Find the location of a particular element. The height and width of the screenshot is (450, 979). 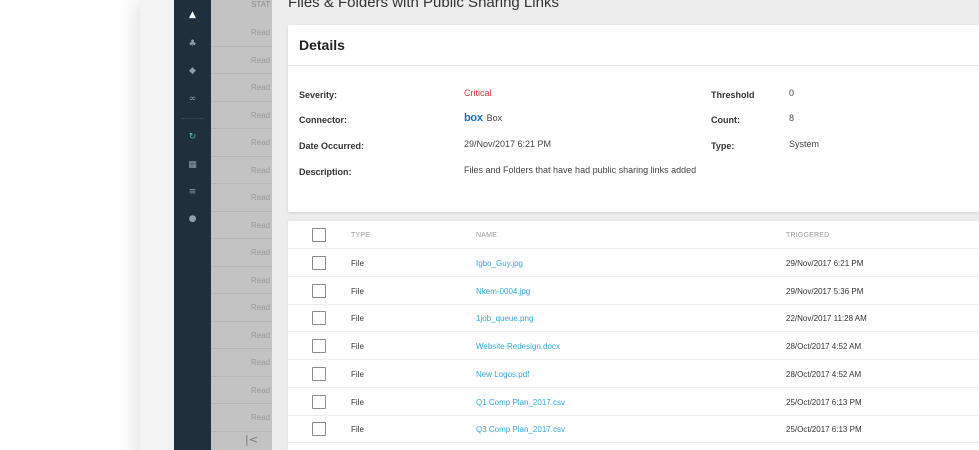

chat-icon: ● is located at coordinates (192, 219).